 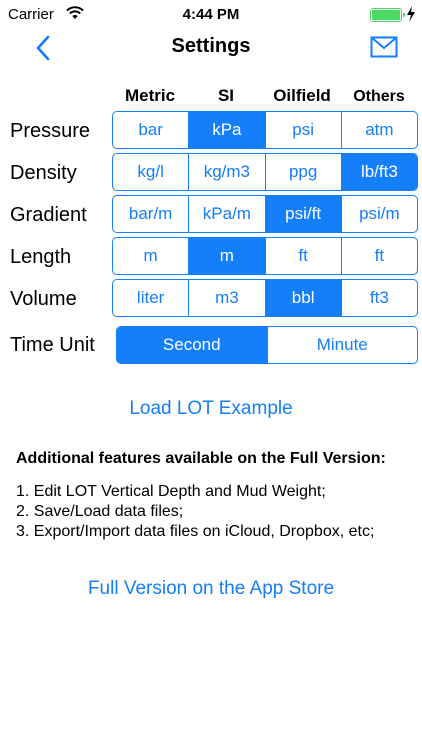 I want to click on load-lot-example-button: Load LOT Example, so click(x=211, y=409).